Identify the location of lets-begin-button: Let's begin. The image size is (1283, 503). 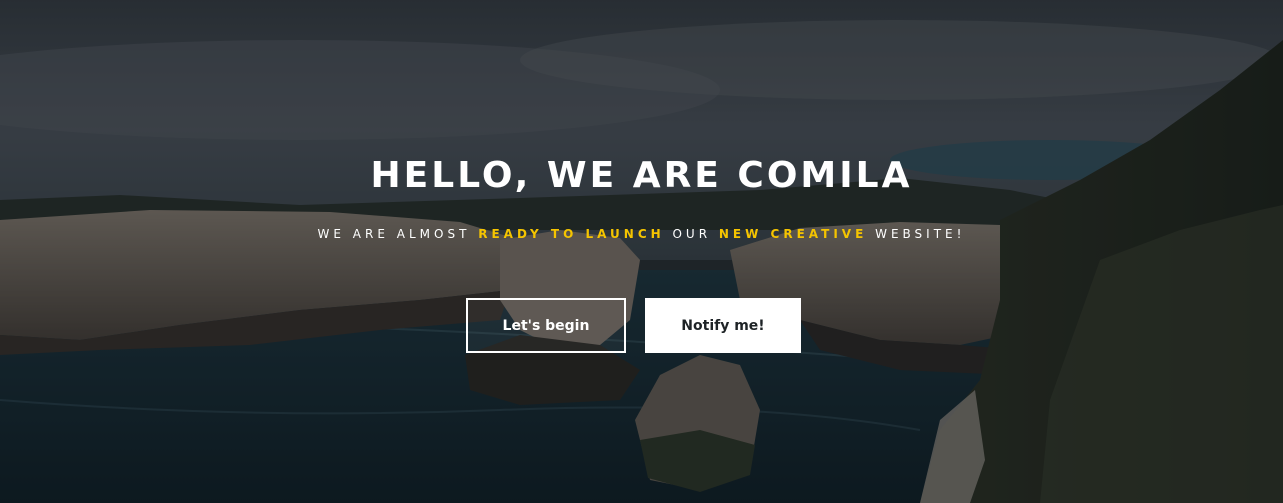
(546, 325).